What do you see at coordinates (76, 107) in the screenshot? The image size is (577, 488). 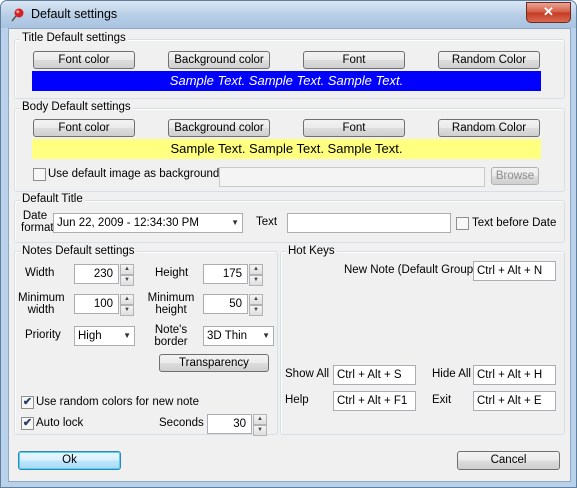 I see `body-settings-label: Body Default settings` at bounding box center [76, 107].